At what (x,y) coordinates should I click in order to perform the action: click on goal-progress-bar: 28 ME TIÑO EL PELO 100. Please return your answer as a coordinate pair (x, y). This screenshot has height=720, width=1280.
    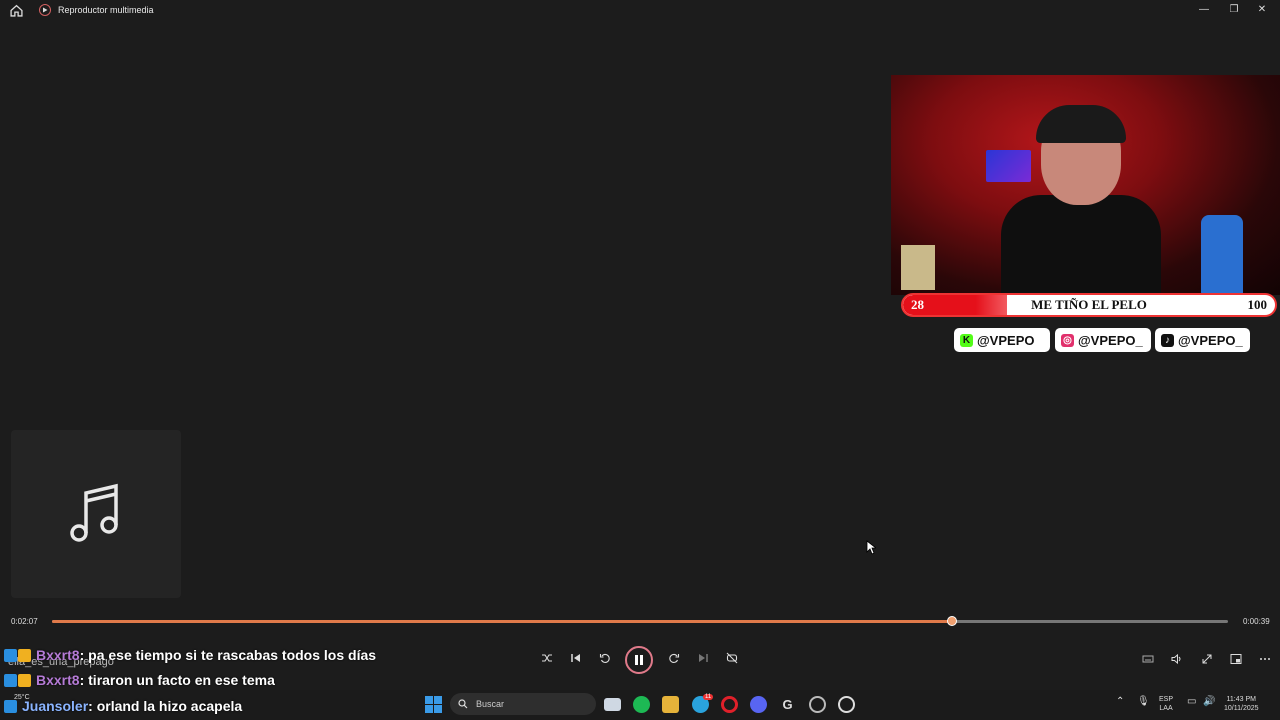
    Looking at the image, I should click on (1089, 305).